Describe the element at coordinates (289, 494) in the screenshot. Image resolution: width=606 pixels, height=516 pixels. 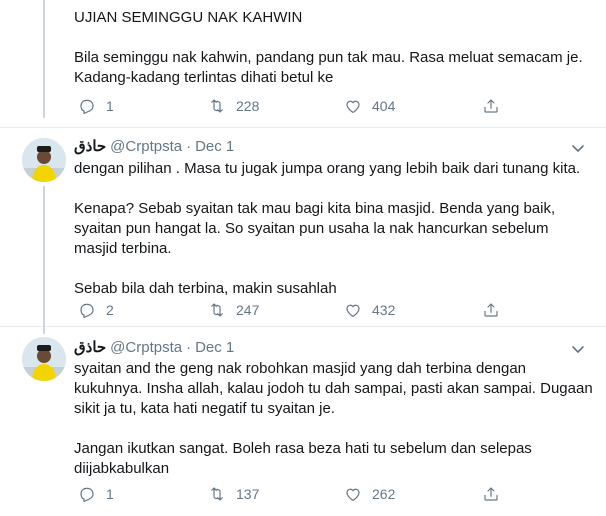
I see `tweet-actions: 1 137 262` at that location.